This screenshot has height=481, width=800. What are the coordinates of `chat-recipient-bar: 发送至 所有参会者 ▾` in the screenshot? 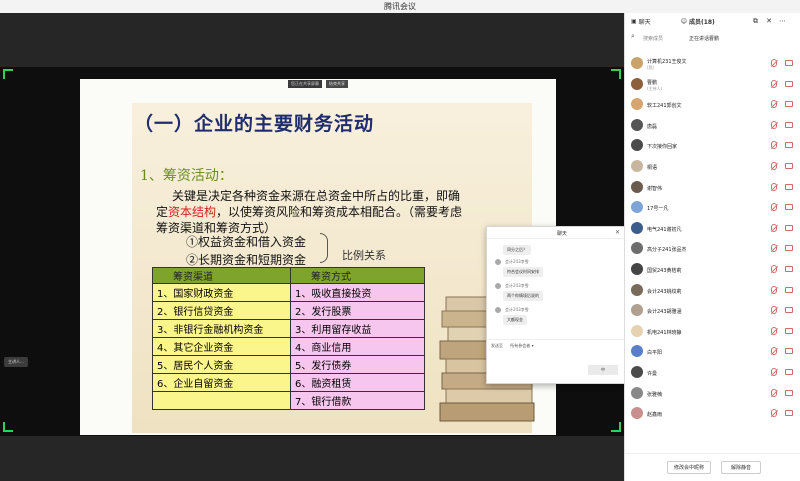 It's located at (555, 346).